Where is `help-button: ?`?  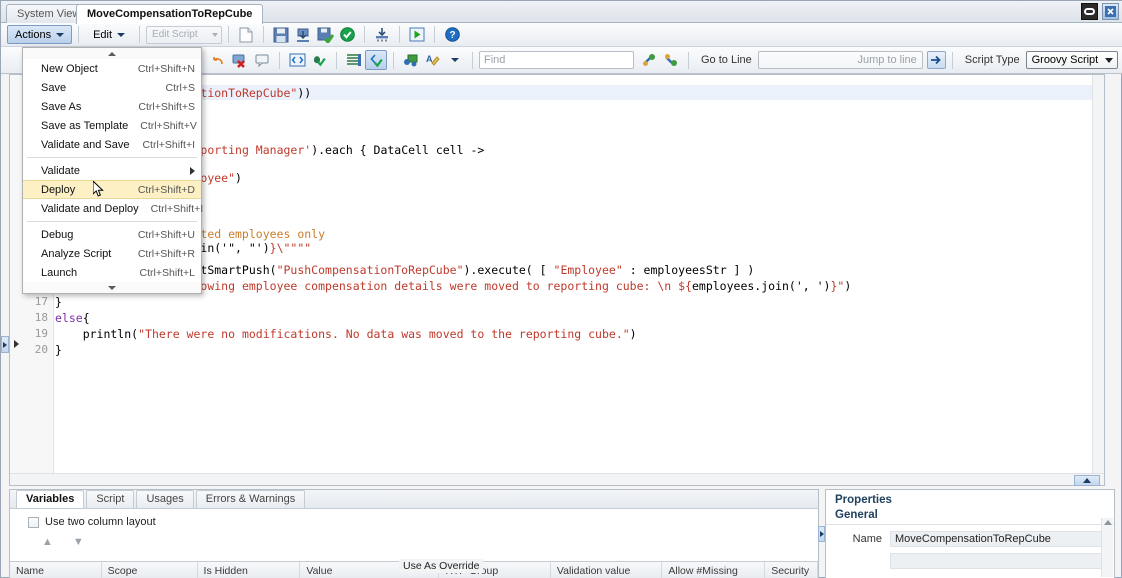
help-button: ? is located at coordinates (452, 35).